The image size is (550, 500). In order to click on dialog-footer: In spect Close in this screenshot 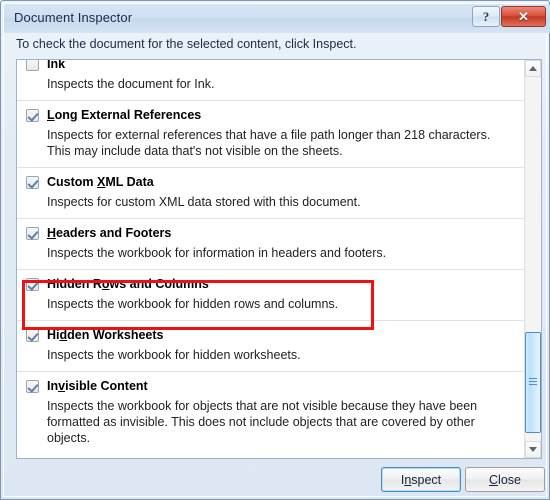, I will do `click(277, 479)`.